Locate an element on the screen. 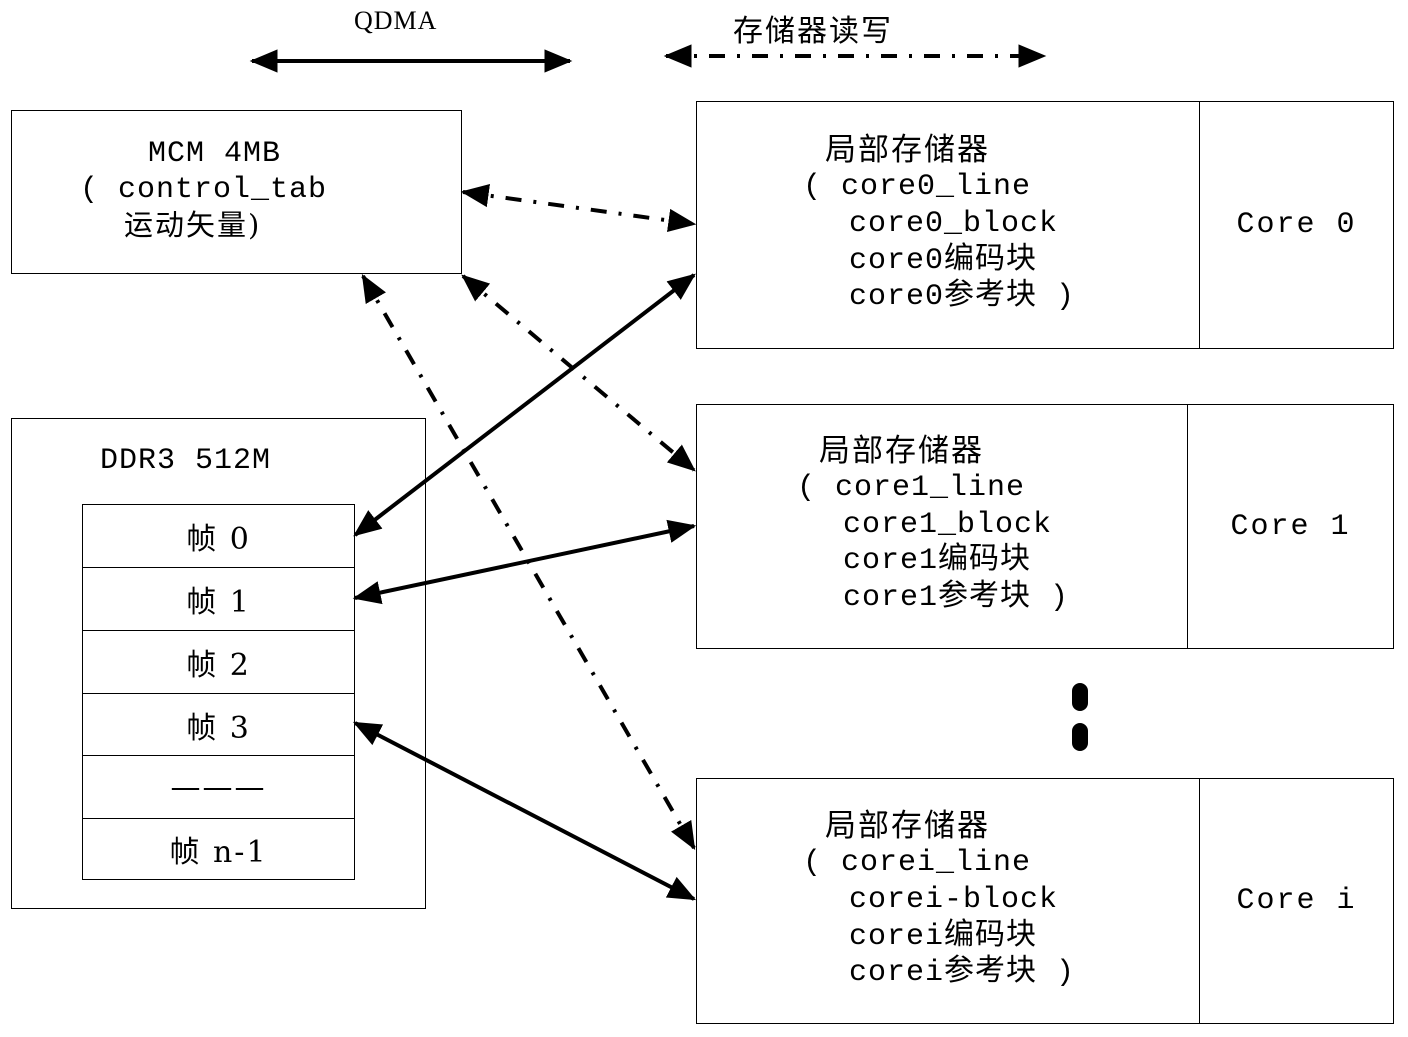  mcm-core1-memory-arrow is located at coordinates (578, 373).